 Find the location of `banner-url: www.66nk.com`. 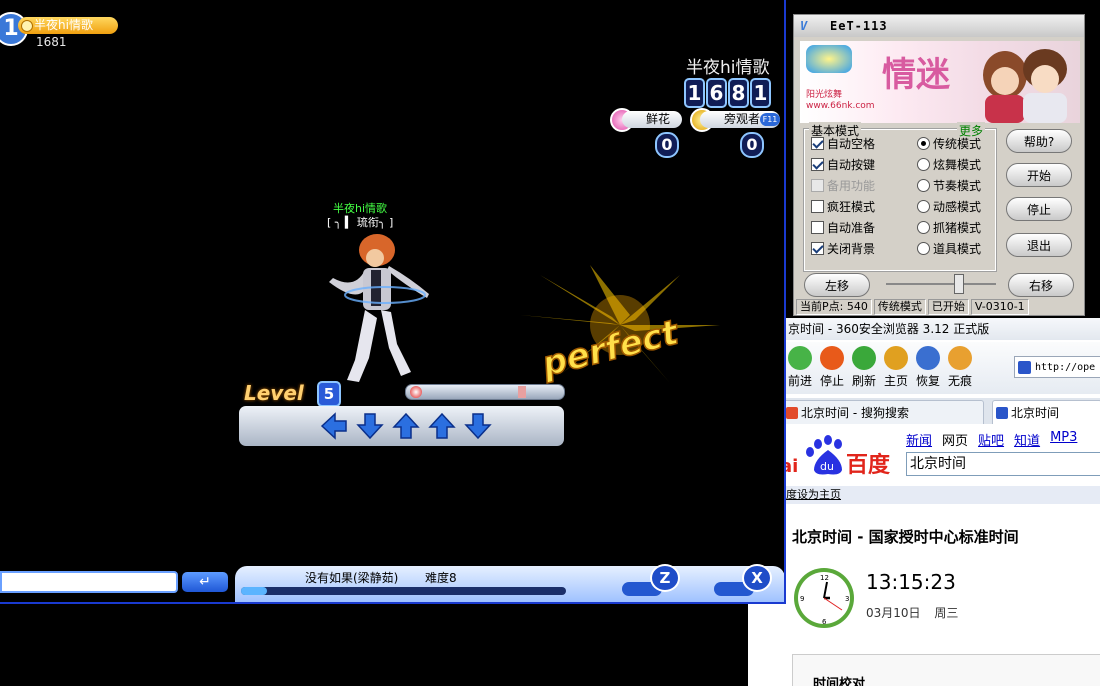

banner-url: www.66nk.com is located at coordinates (840, 106).